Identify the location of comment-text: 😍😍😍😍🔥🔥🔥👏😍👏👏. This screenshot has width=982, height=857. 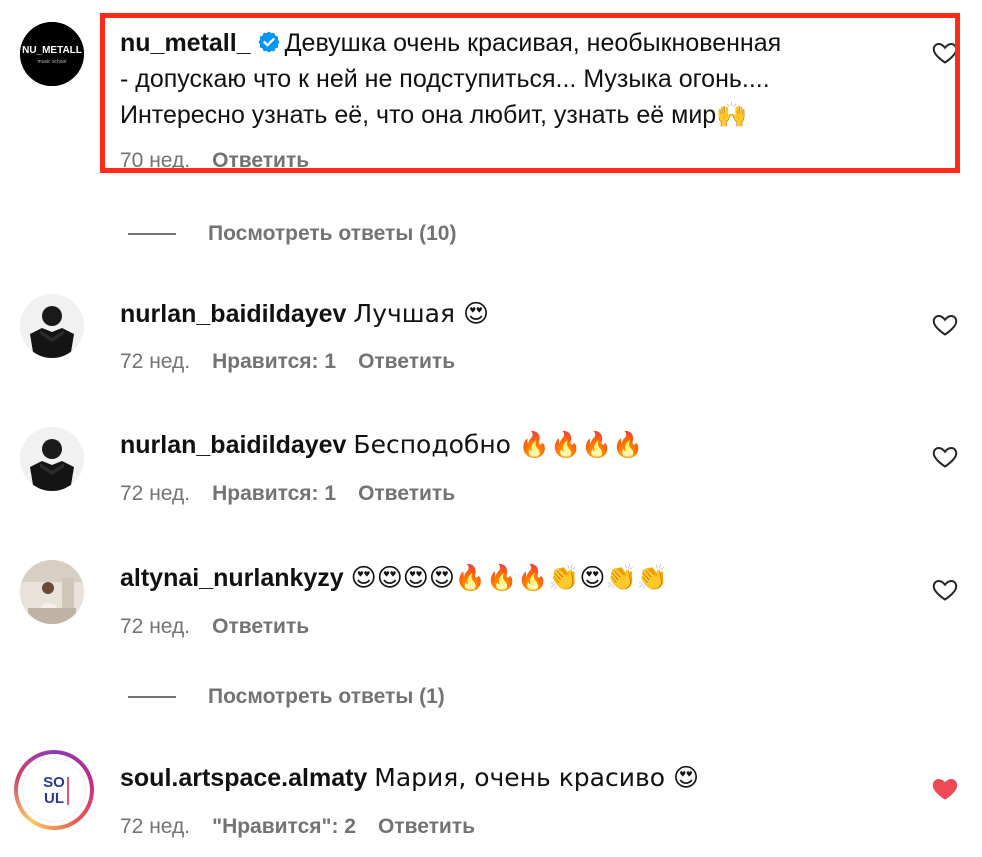
(509, 577).